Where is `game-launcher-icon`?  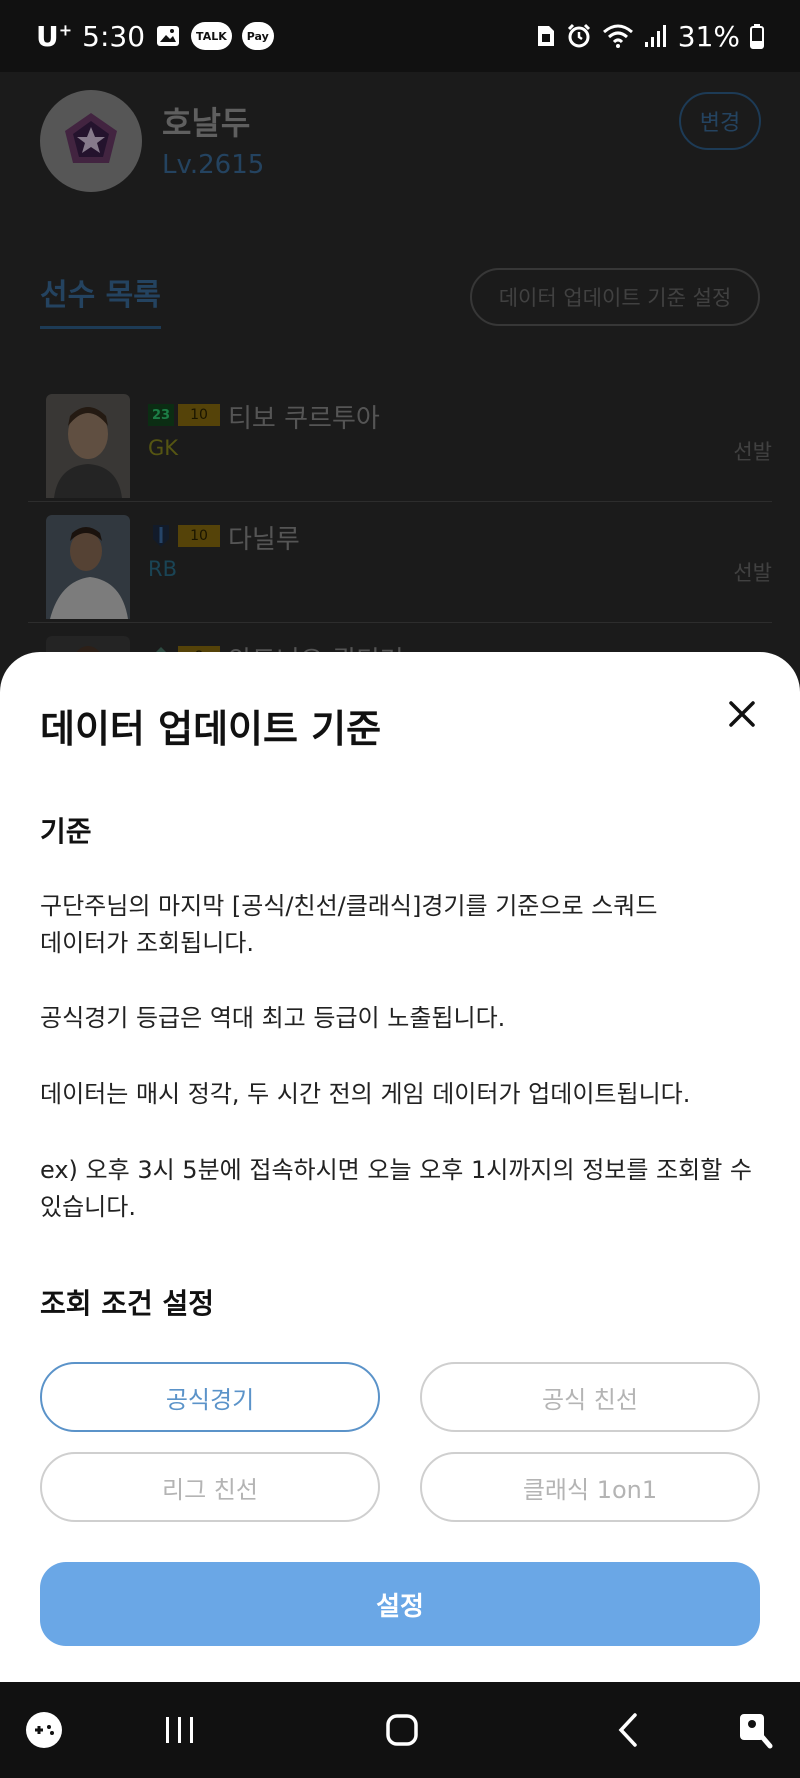 game-launcher-icon is located at coordinates (44, 1730).